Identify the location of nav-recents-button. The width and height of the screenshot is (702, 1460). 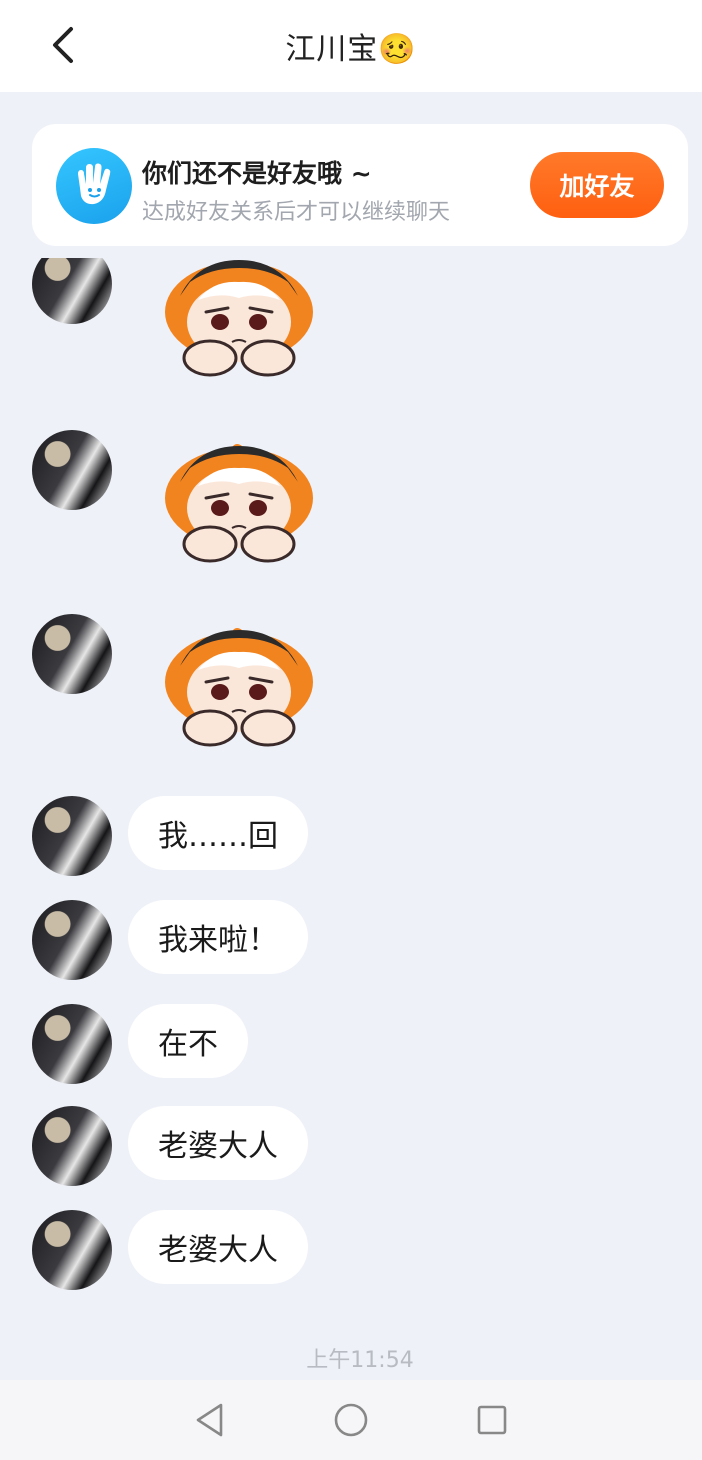
(492, 1420).